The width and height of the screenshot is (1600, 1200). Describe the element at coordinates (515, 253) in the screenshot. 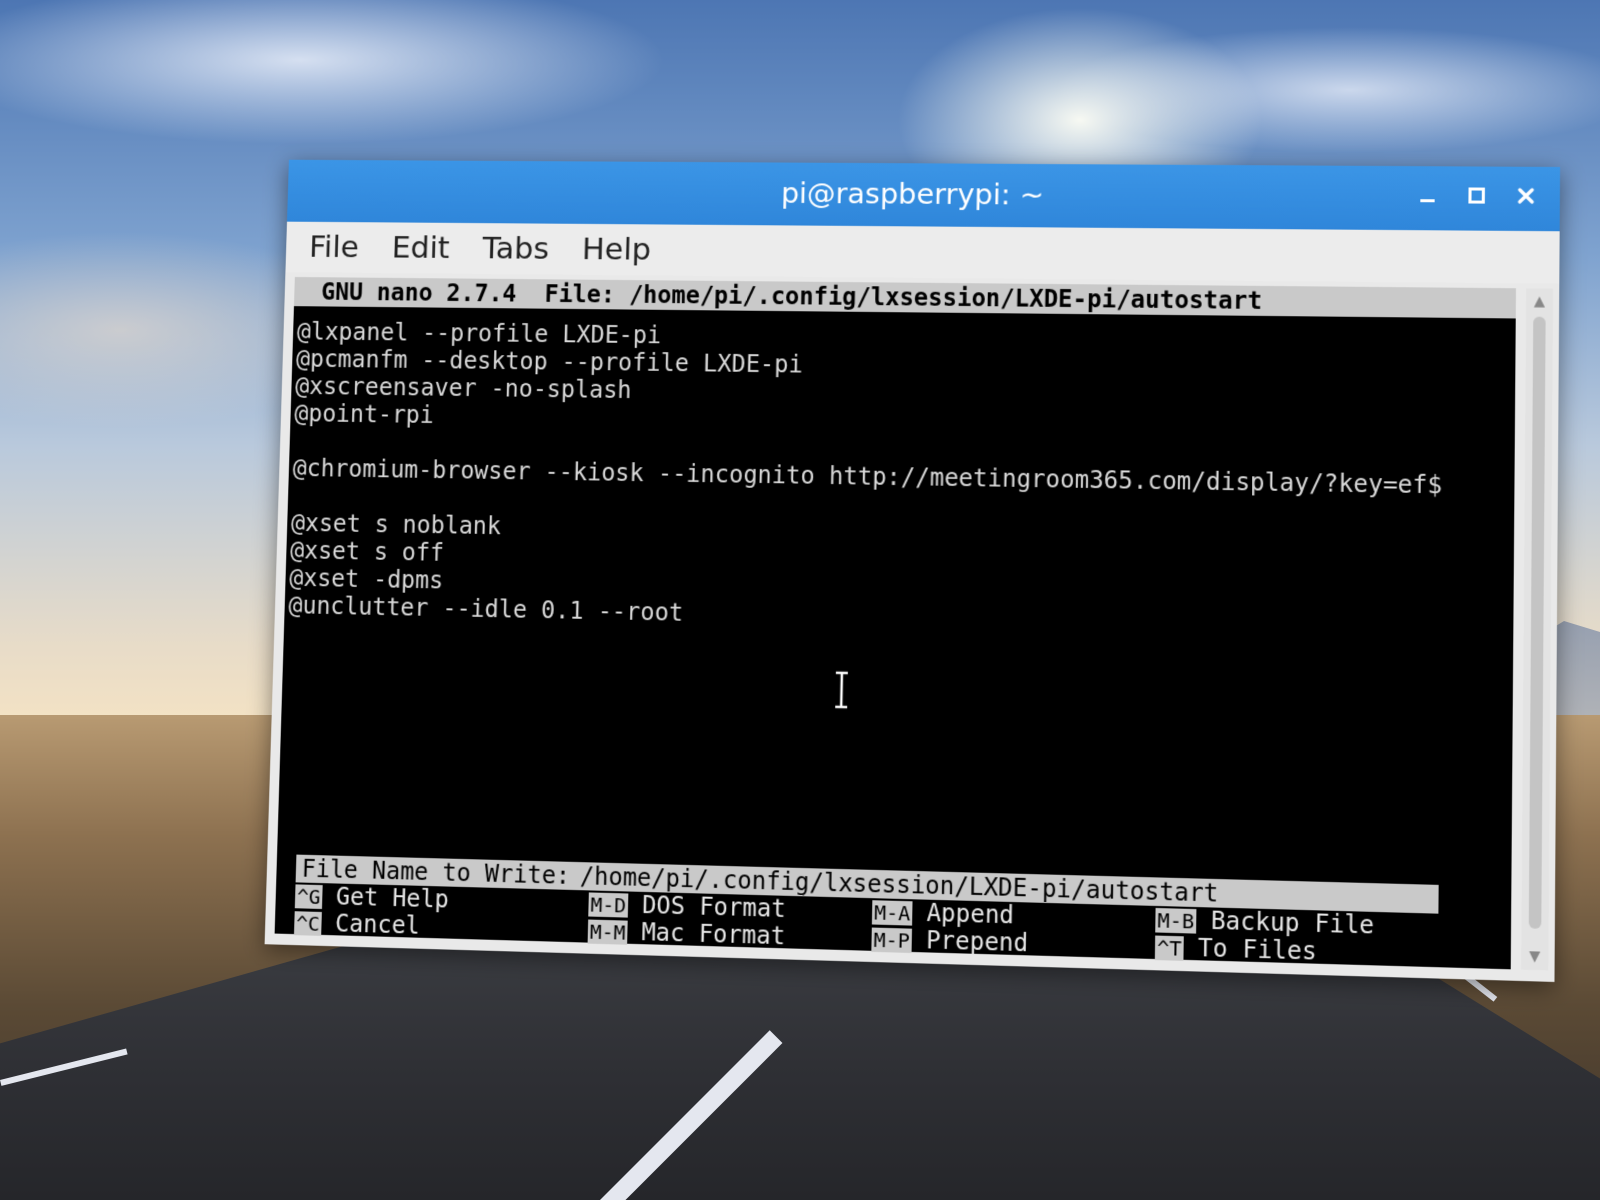

I see `menu-tabs: Tabs` at that location.